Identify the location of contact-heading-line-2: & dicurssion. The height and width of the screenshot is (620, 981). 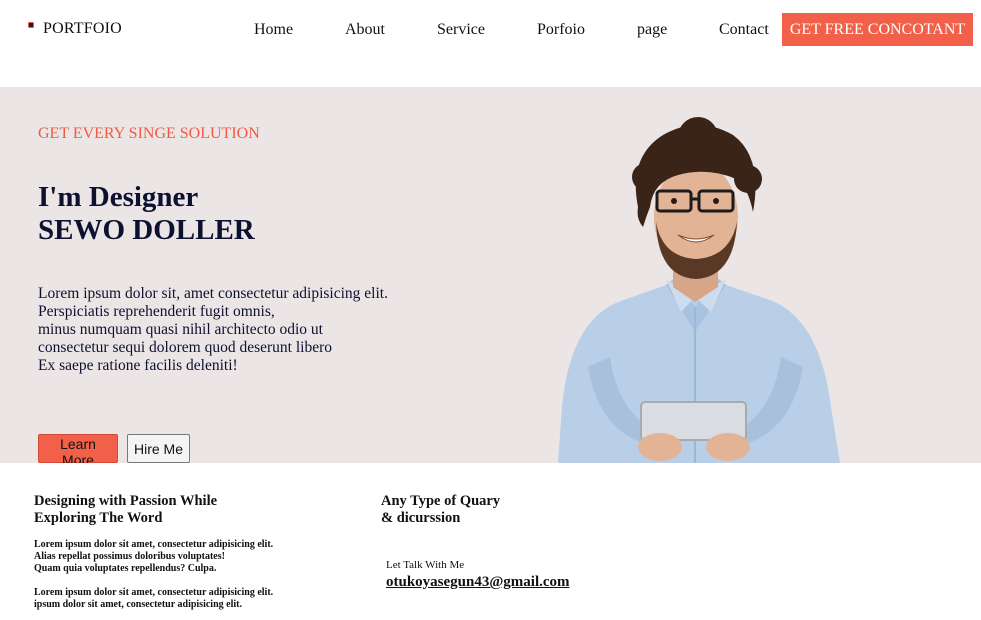
(421, 518).